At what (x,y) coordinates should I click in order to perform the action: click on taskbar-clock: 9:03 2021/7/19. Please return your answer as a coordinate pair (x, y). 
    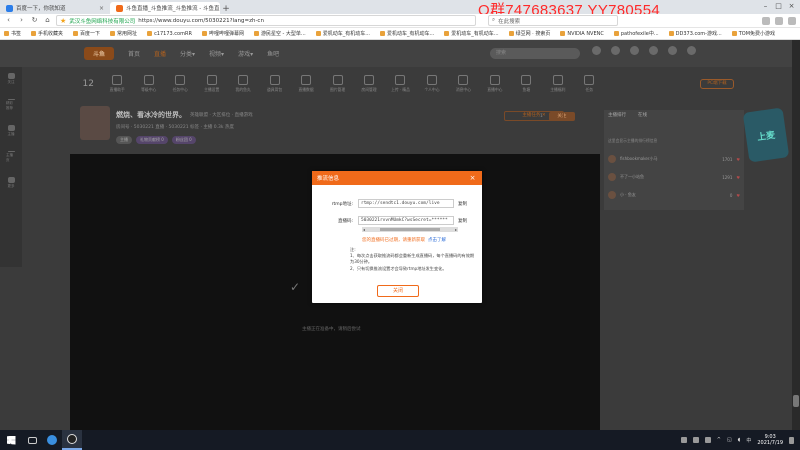
    Looking at the image, I should click on (770, 440).